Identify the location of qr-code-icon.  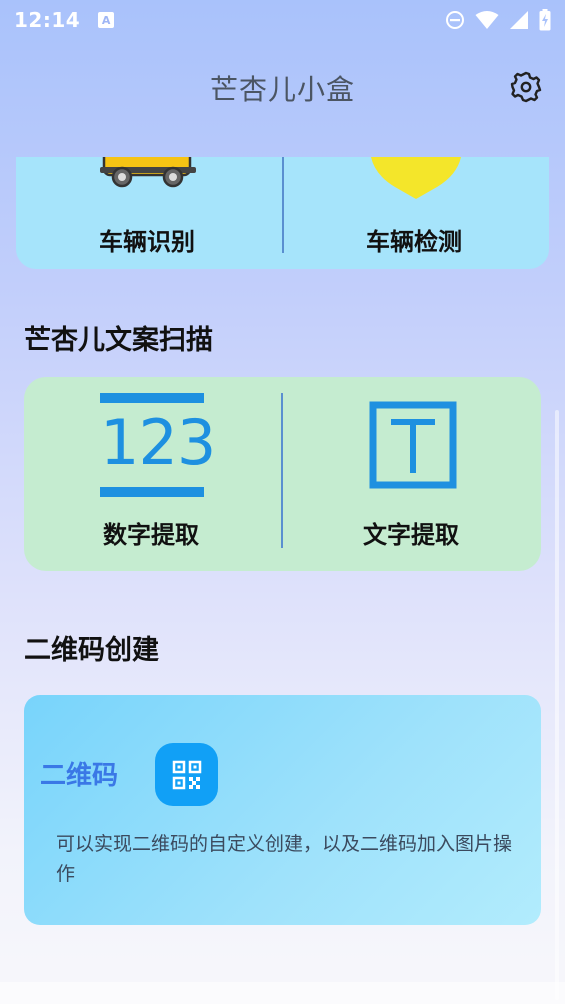
(186, 774).